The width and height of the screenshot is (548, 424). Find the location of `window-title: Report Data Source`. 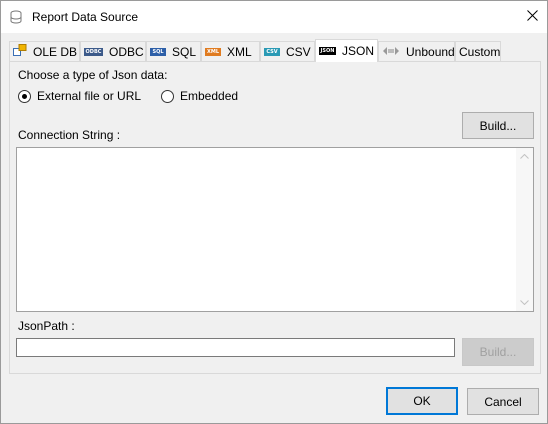

window-title: Report Data Source is located at coordinates (85, 17).